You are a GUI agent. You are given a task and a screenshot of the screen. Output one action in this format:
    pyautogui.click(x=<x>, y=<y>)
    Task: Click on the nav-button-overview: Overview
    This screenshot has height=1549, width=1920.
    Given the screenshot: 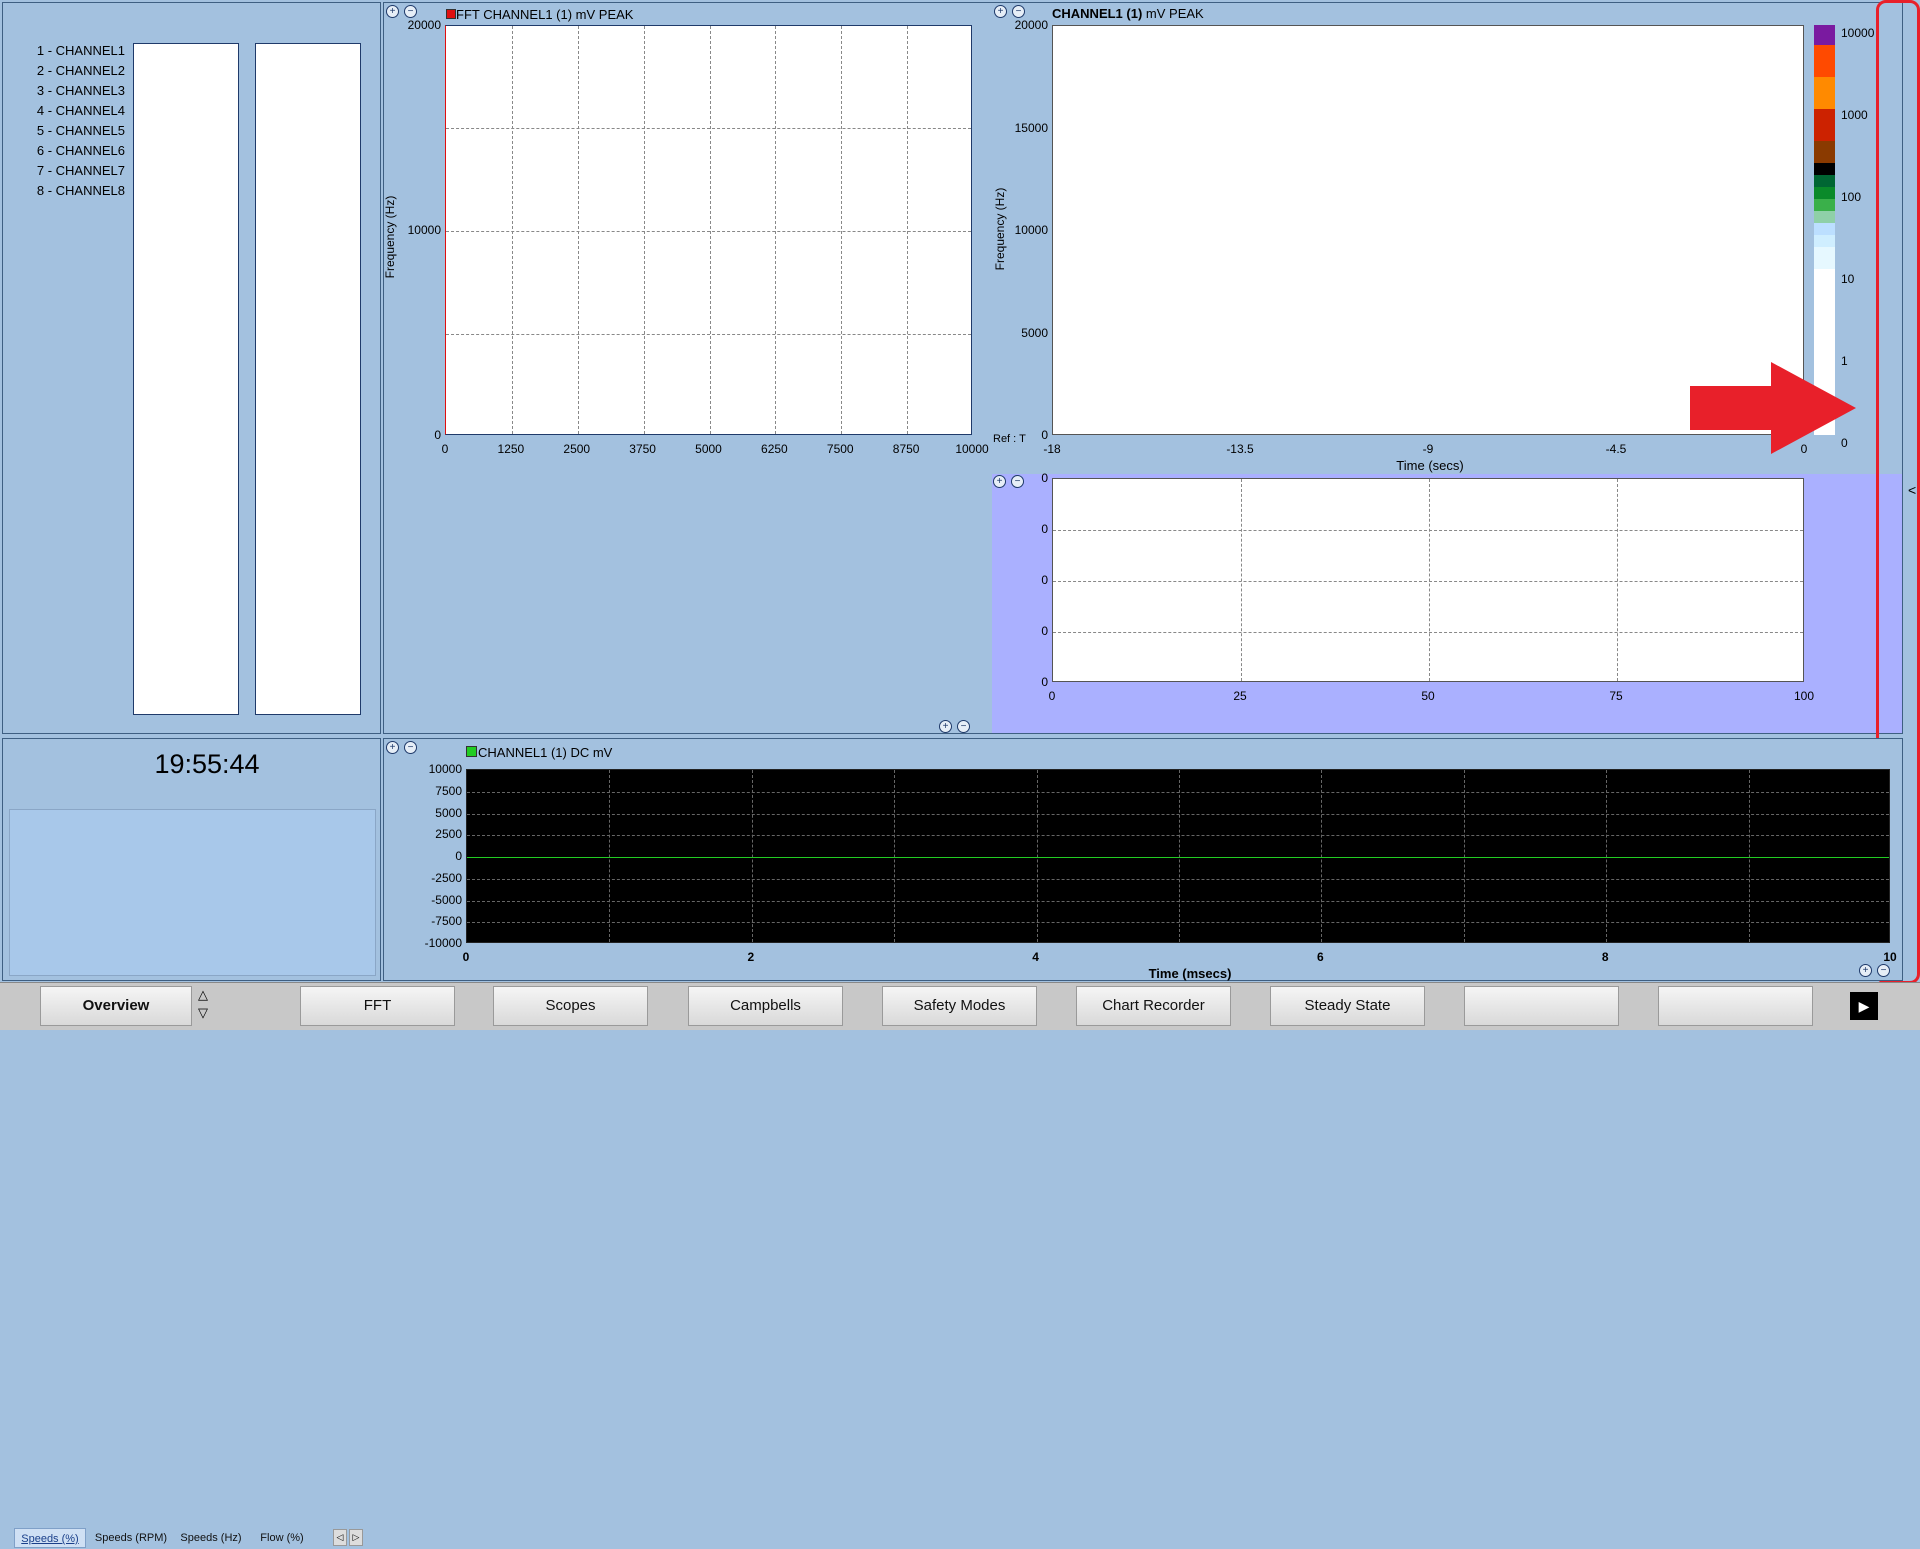 What is the action you would take?
    pyautogui.click(x=116, y=1006)
    